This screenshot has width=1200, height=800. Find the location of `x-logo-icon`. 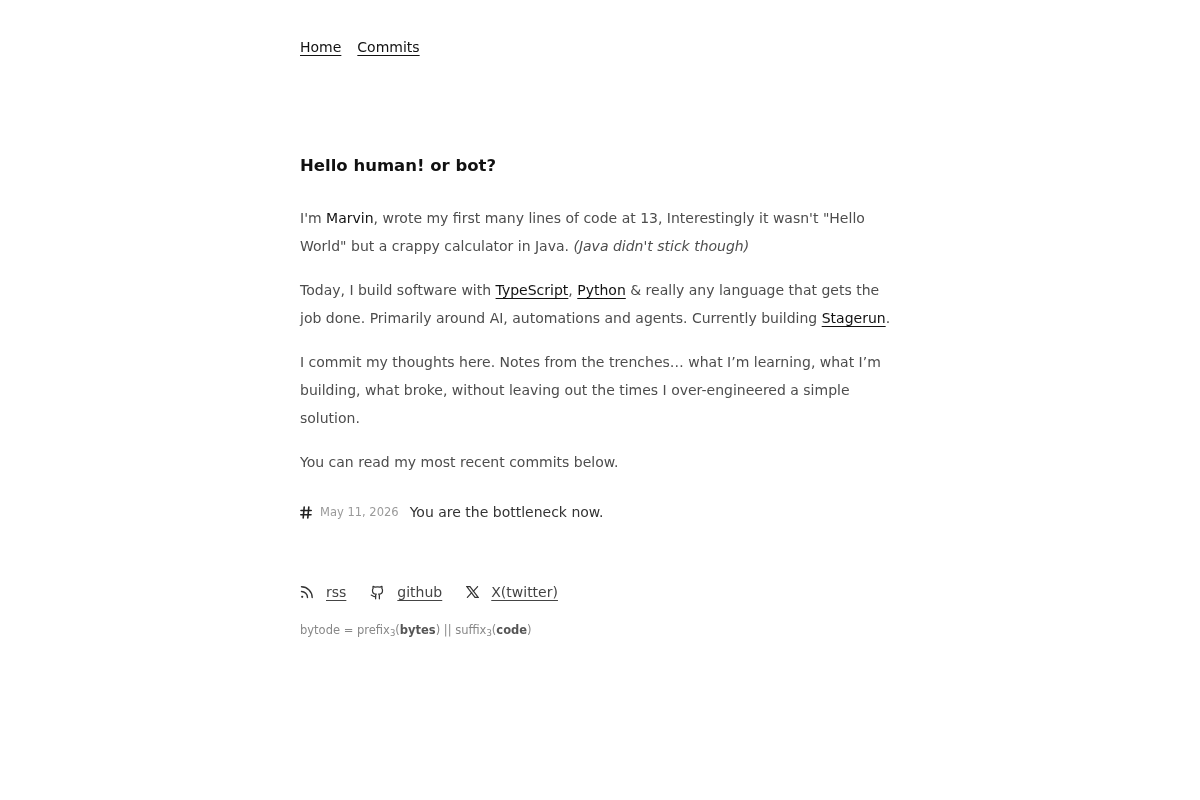

x-logo-icon is located at coordinates (473, 592).